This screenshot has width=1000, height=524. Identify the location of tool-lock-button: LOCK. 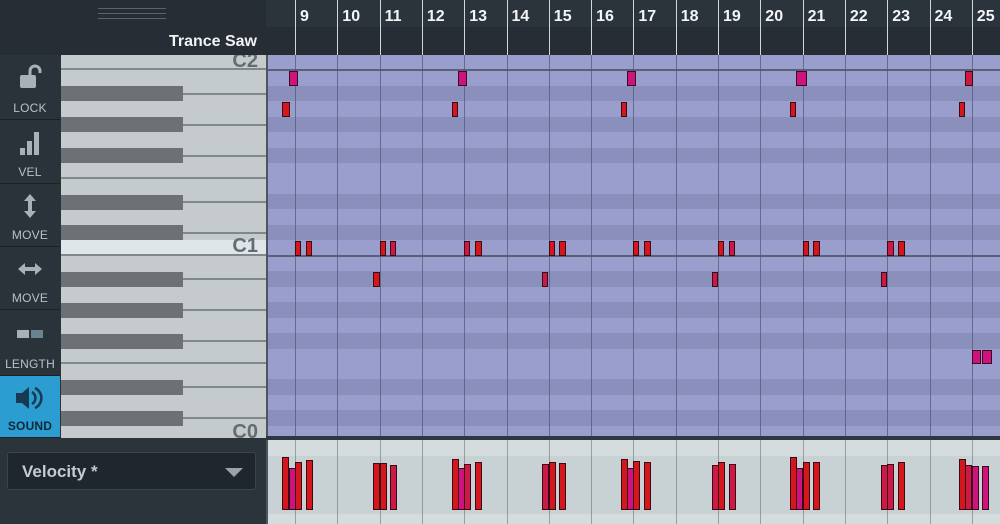
(30, 87).